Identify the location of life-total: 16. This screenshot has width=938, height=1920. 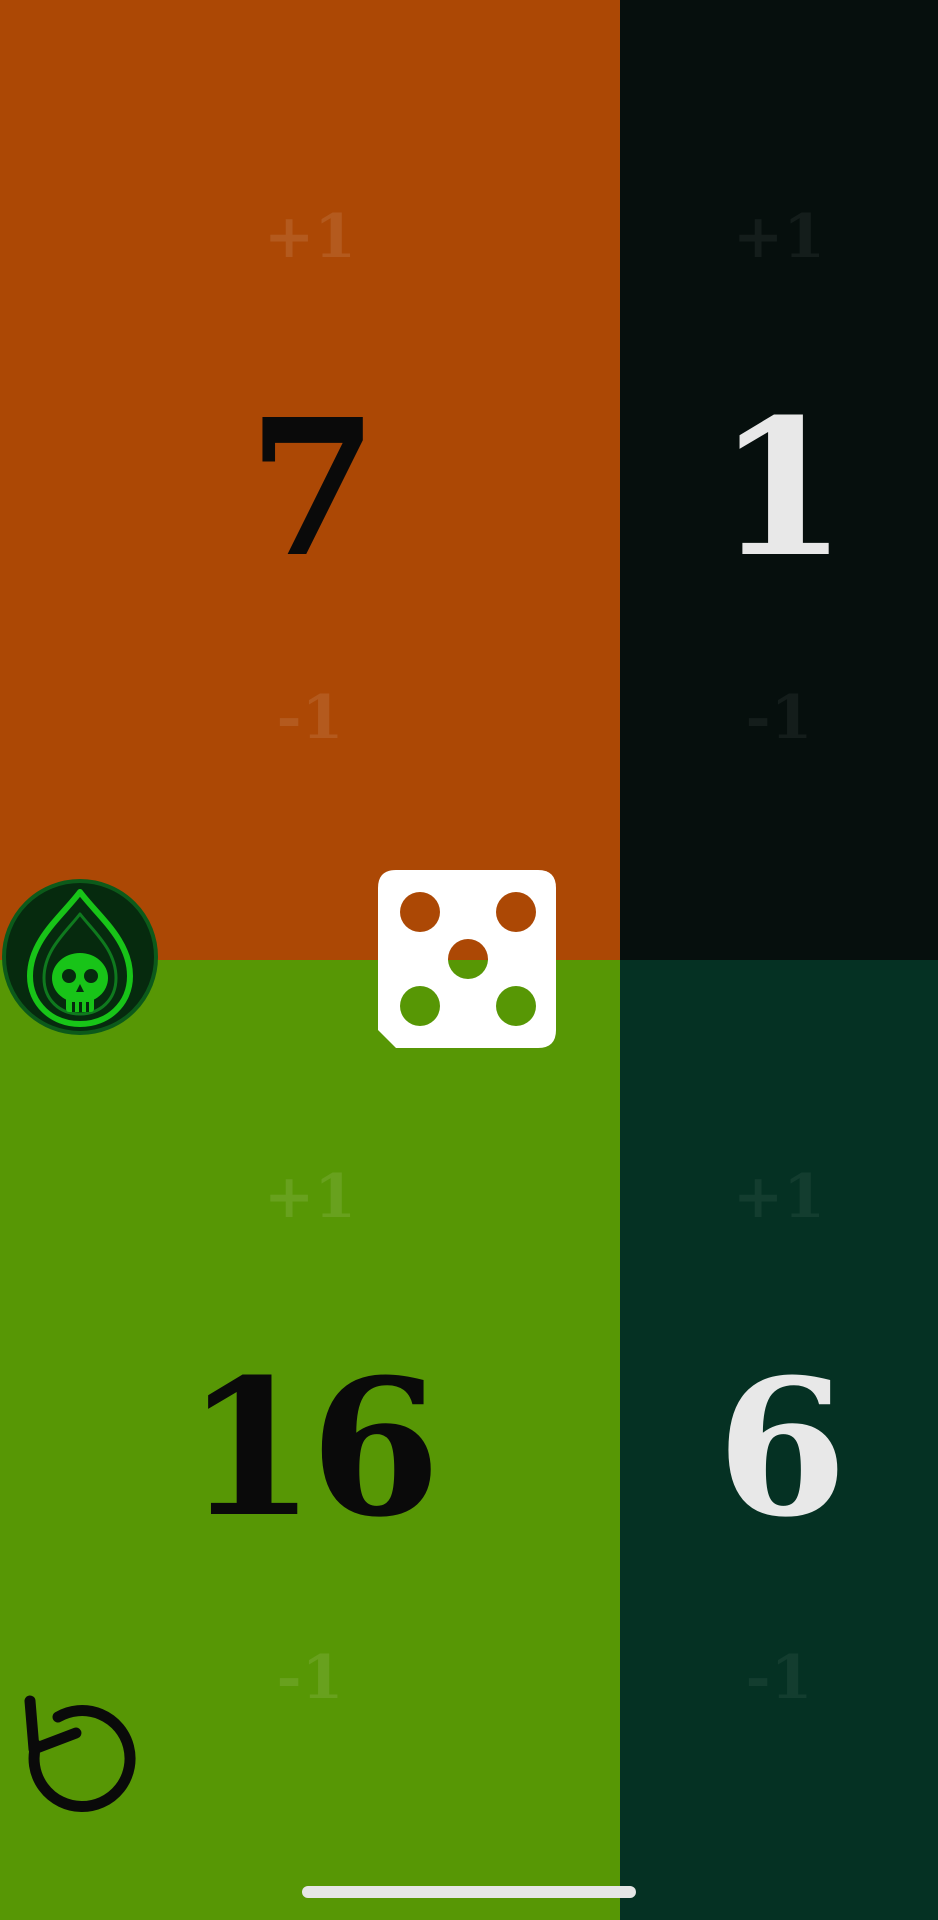
(313, 1448).